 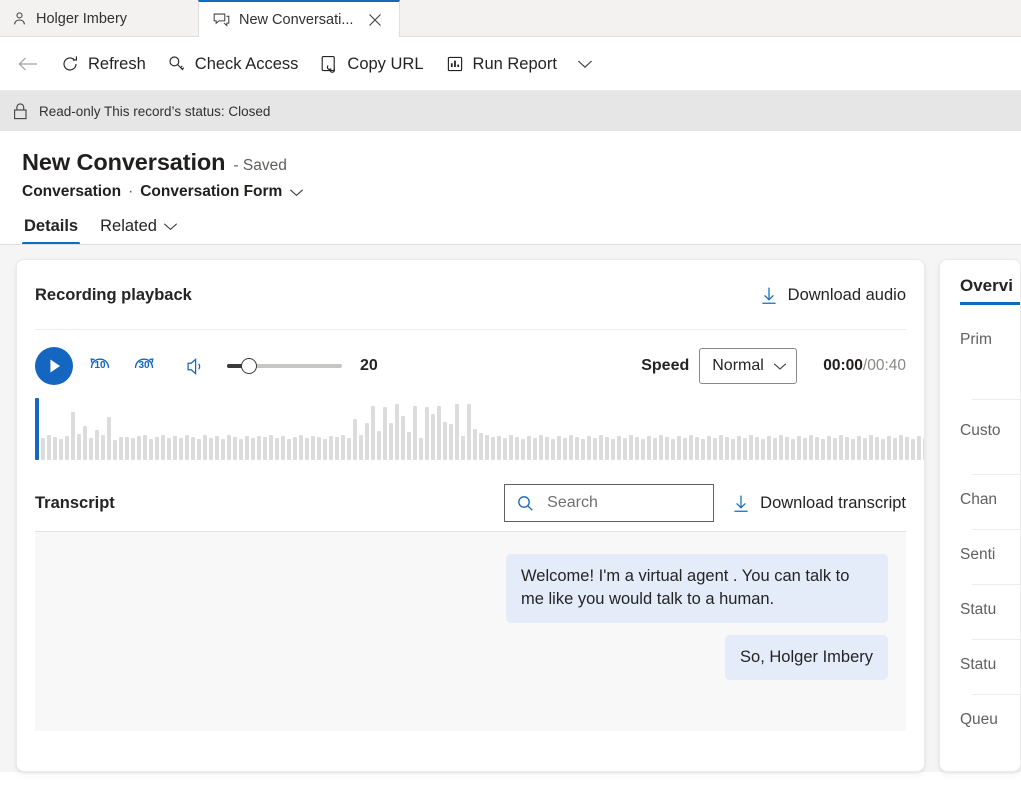 I want to click on download-audio-label: Download audio, so click(x=846, y=294).